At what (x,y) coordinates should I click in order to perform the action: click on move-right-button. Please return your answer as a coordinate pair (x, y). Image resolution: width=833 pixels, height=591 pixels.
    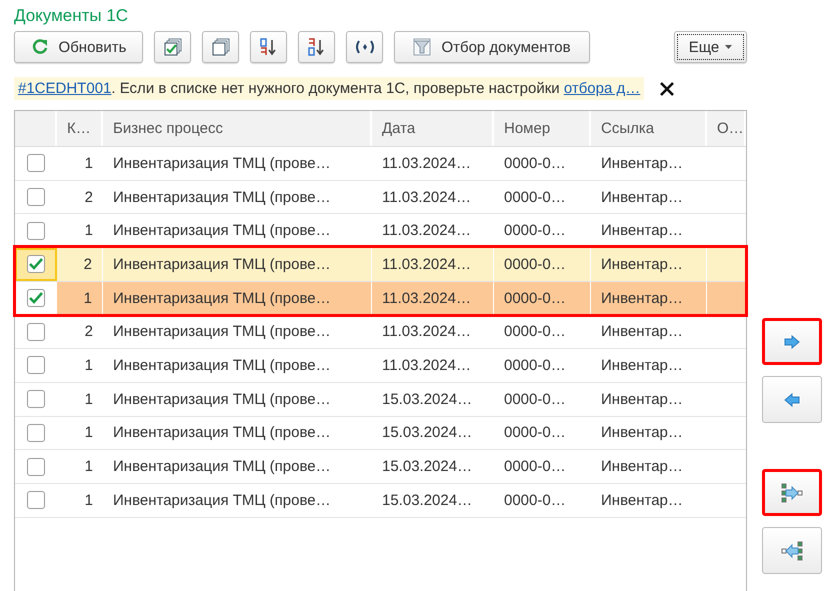
    Looking at the image, I should click on (792, 341).